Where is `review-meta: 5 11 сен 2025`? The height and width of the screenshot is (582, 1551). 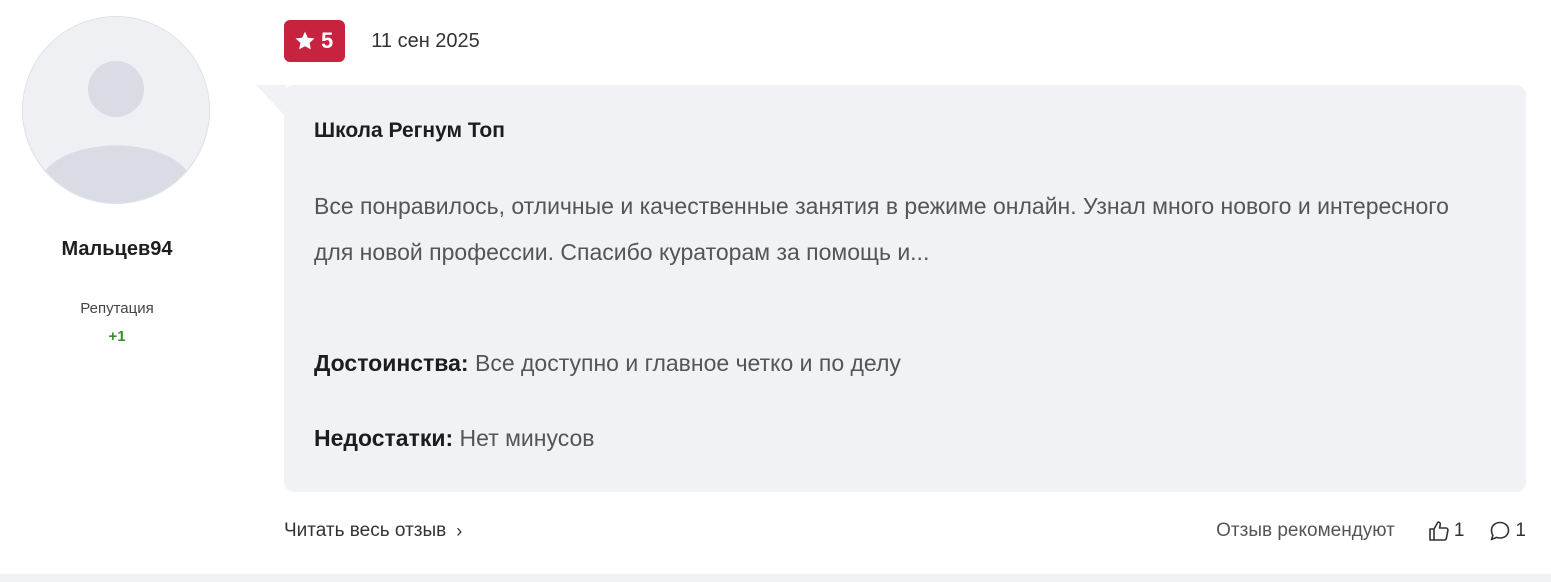
review-meta: 5 11 сен 2025 is located at coordinates (382, 41).